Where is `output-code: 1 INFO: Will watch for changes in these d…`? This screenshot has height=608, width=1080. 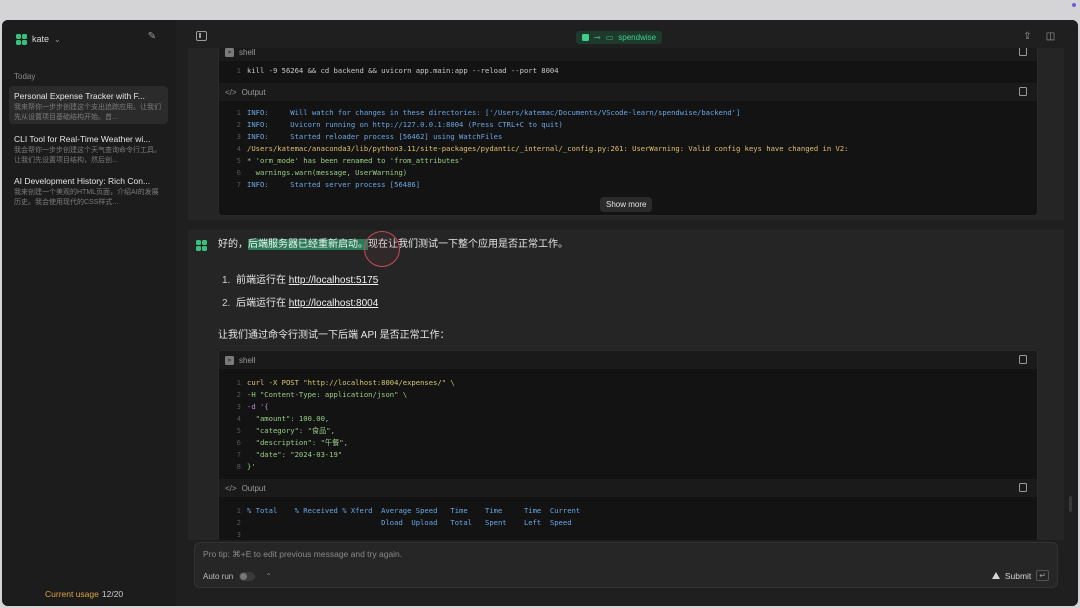
output-code: 1 INFO: Will watch for changes in these d… is located at coordinates (542, 148).